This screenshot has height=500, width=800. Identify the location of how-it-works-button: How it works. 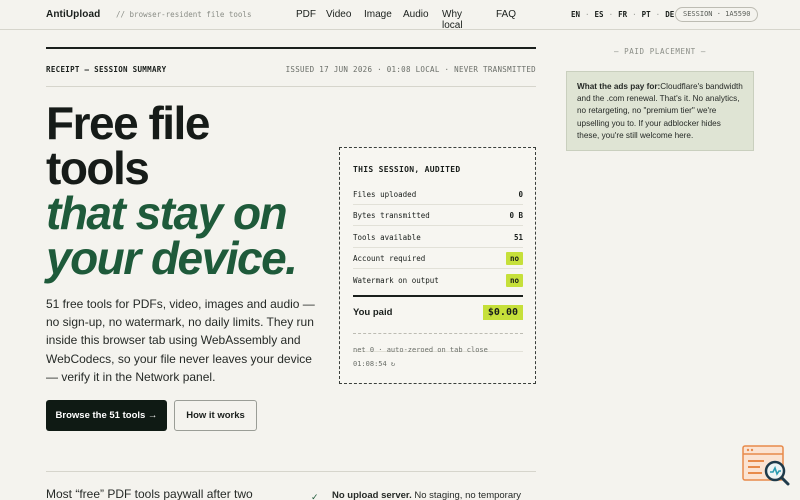
(215, 415).